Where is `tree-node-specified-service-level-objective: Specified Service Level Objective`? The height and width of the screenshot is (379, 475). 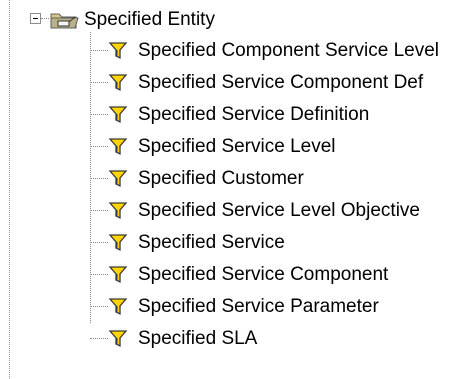 tree-node-specified-service-level-objective: Specified Service Level Objective is located at coordinates (282, 215).